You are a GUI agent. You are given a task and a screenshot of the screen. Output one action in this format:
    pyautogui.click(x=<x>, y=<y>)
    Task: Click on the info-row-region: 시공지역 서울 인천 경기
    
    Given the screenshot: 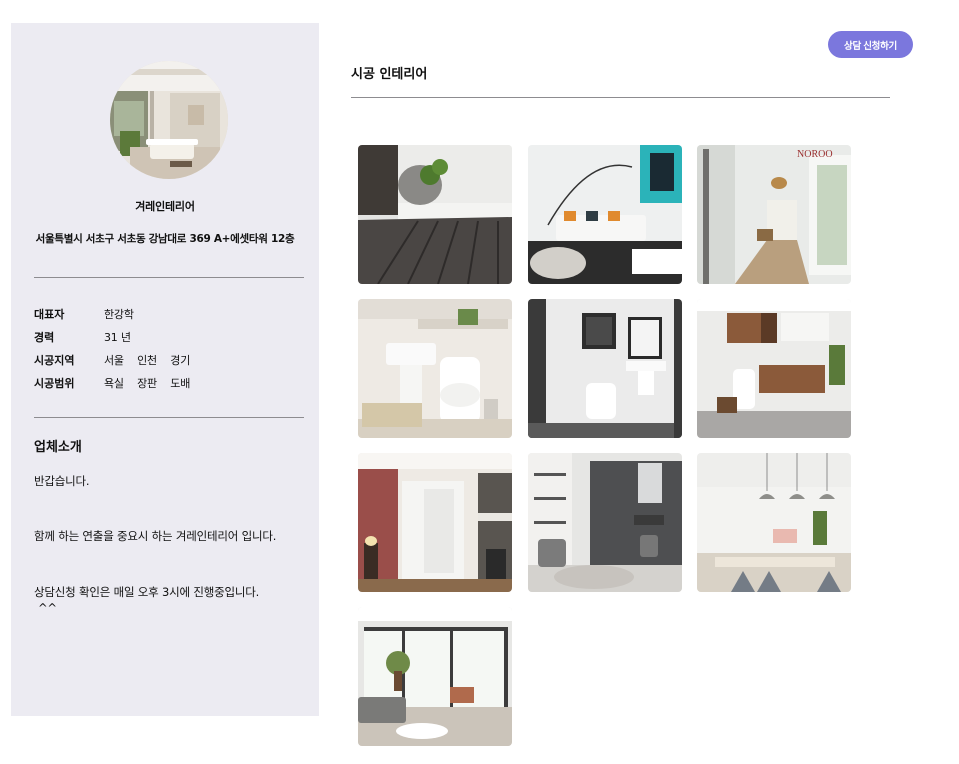 What is the action you would take?
    pyautogui.click(x=117, y=359)
    